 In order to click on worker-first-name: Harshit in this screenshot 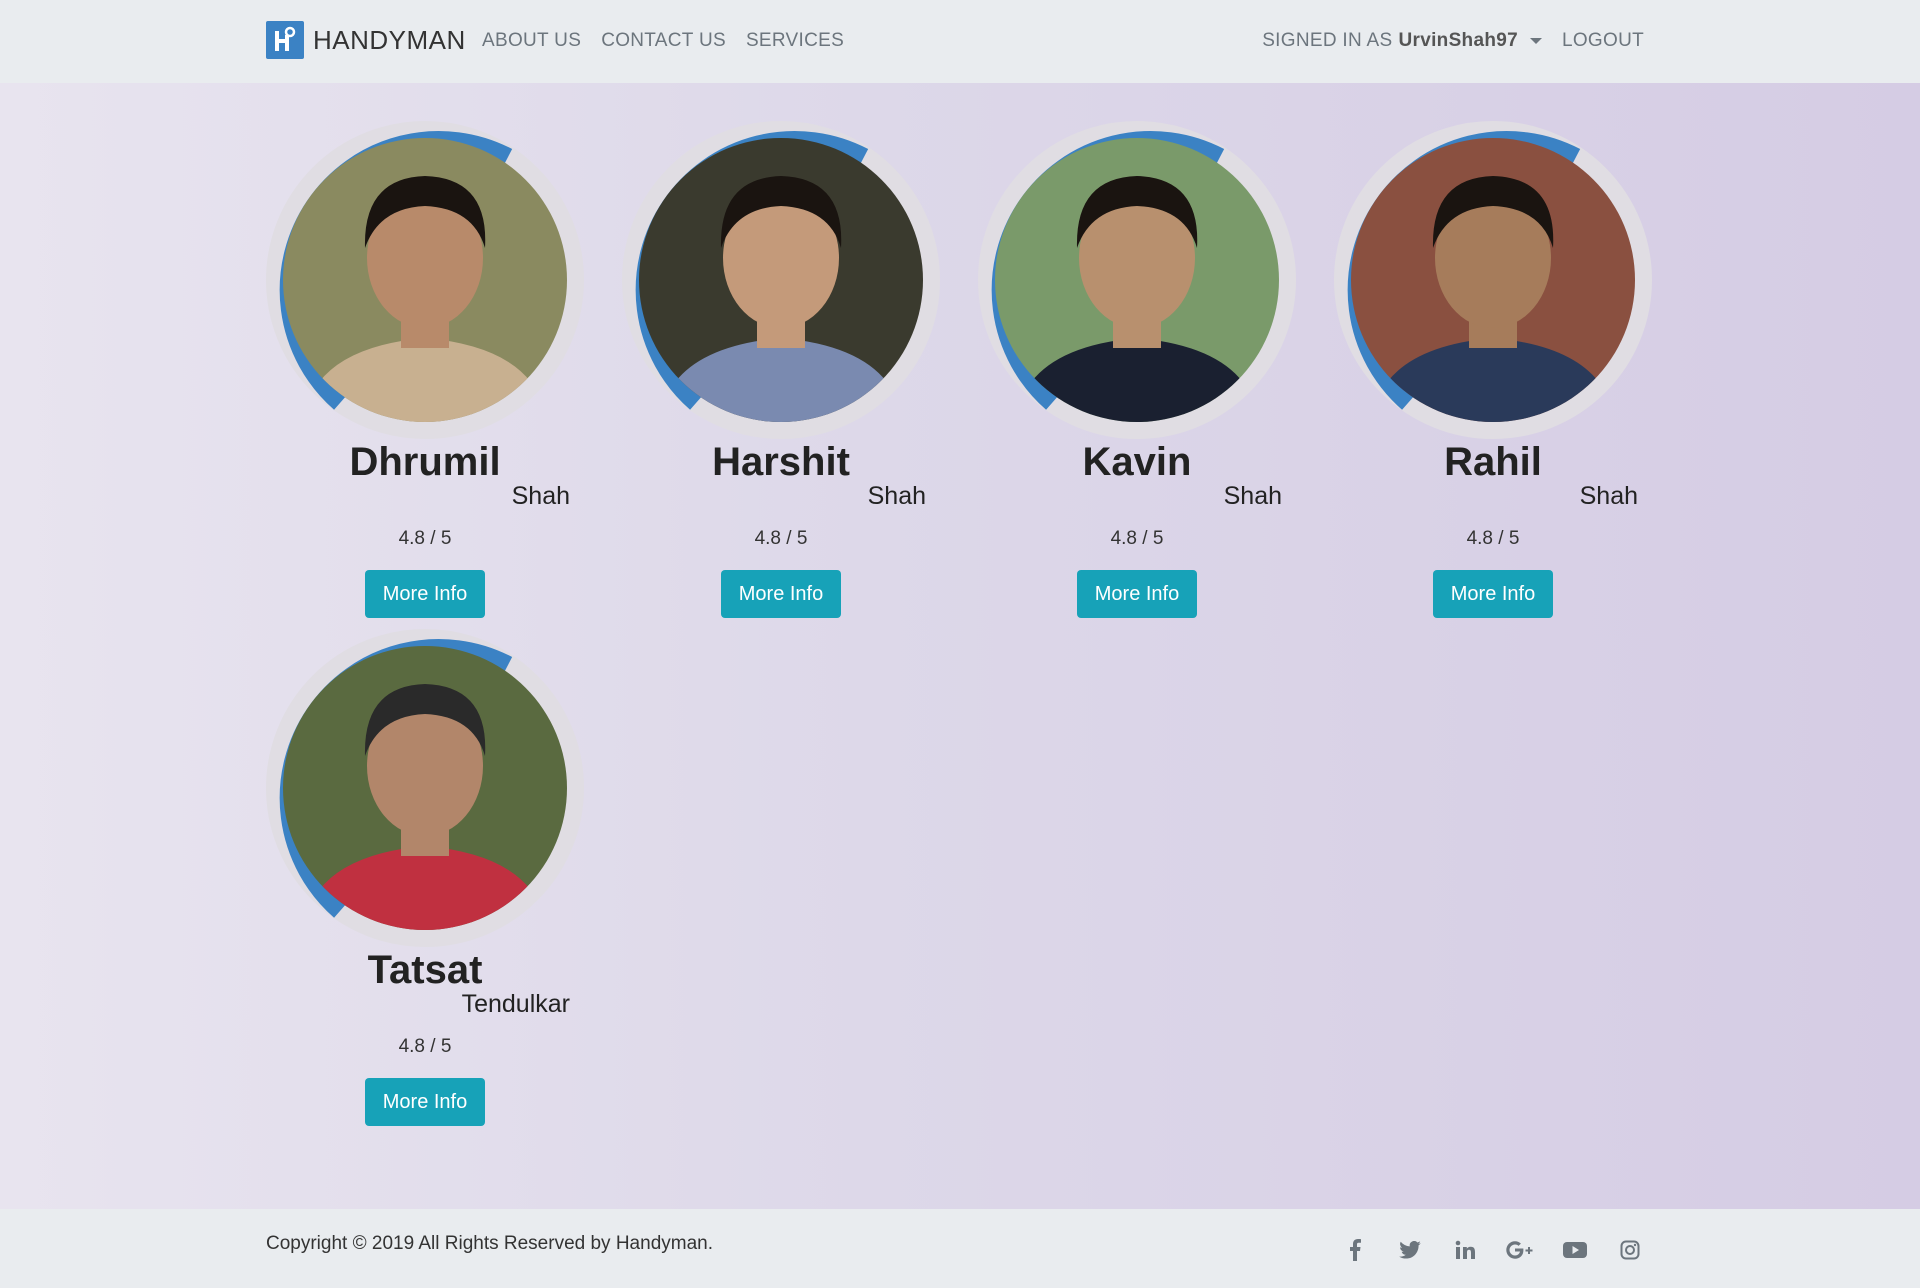, I will do `click(781, 462)`.